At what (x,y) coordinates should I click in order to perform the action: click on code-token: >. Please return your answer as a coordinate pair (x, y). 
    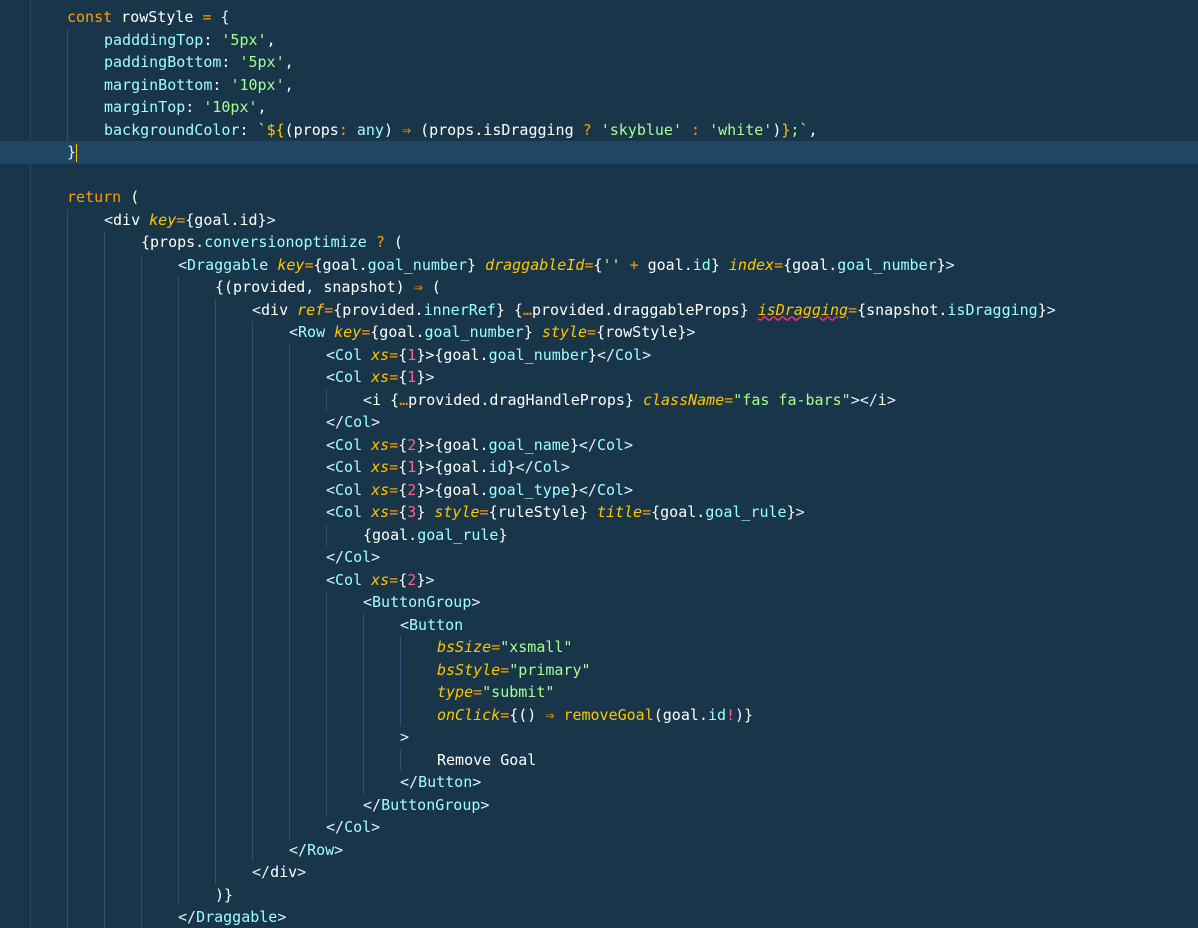
    Looking at the image, I should click on (565, 467).